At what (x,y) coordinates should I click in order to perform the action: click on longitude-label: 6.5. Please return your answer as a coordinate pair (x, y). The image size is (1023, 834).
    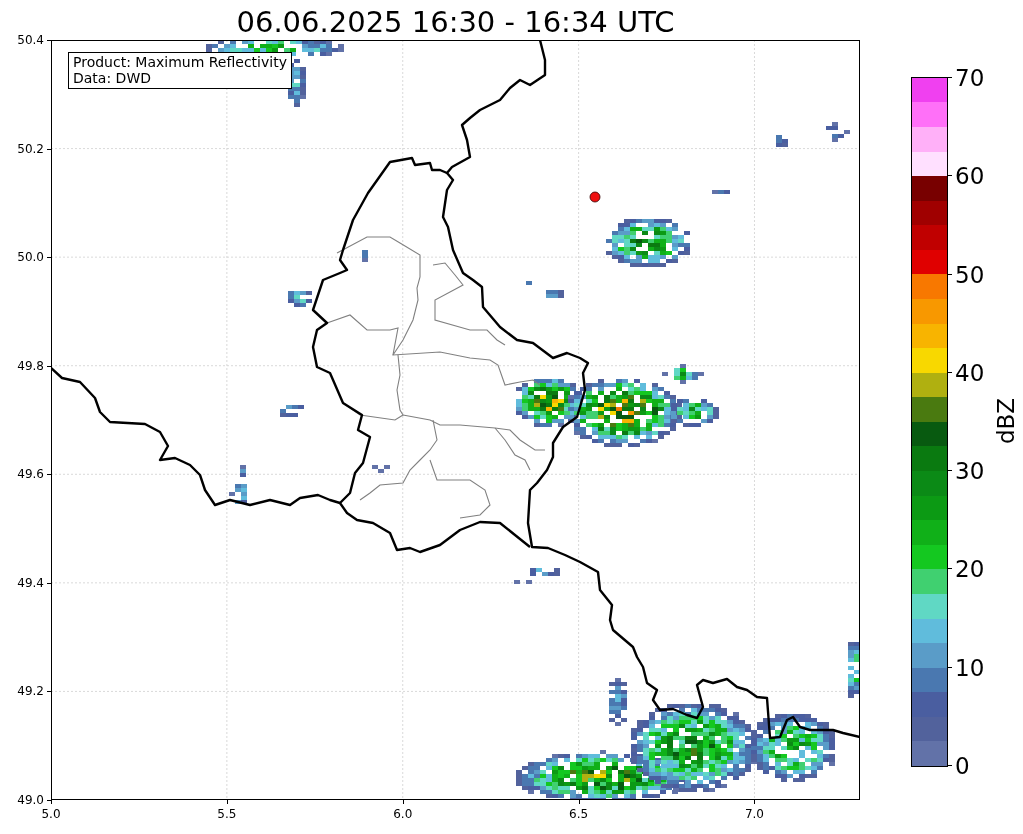
    Looking at the image, I should click on (579, 814).